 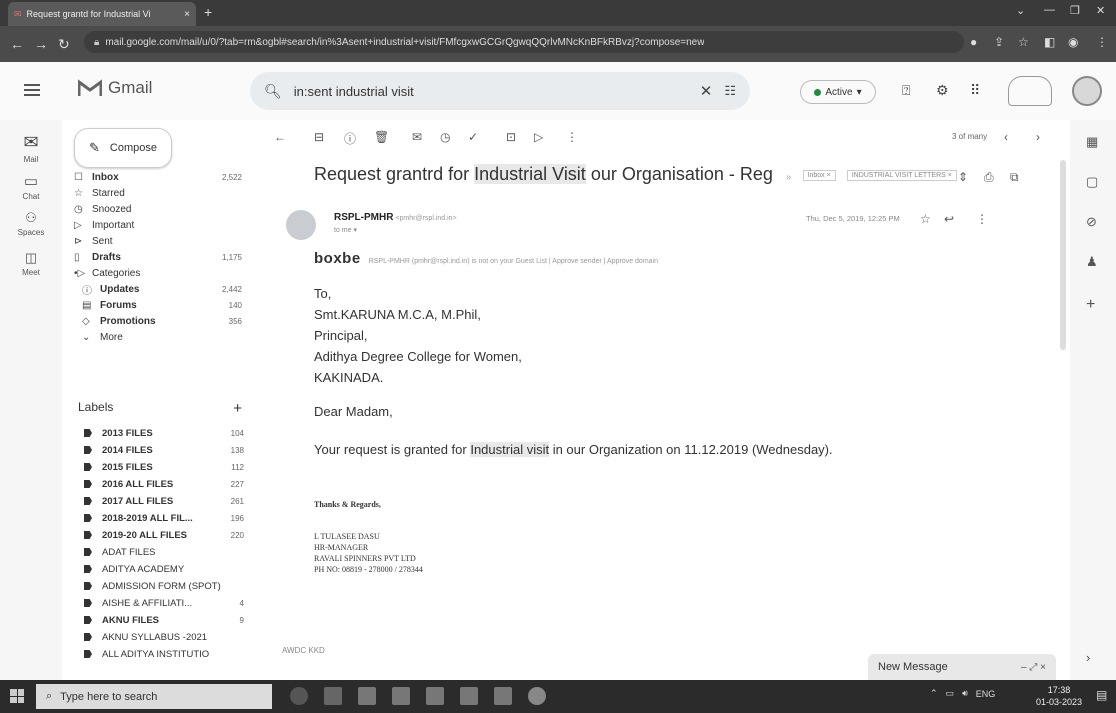 What do you see at coordinates (1087, 91) in the screenshot?
I see `account-avatar` at bounding box center [1087, 91].